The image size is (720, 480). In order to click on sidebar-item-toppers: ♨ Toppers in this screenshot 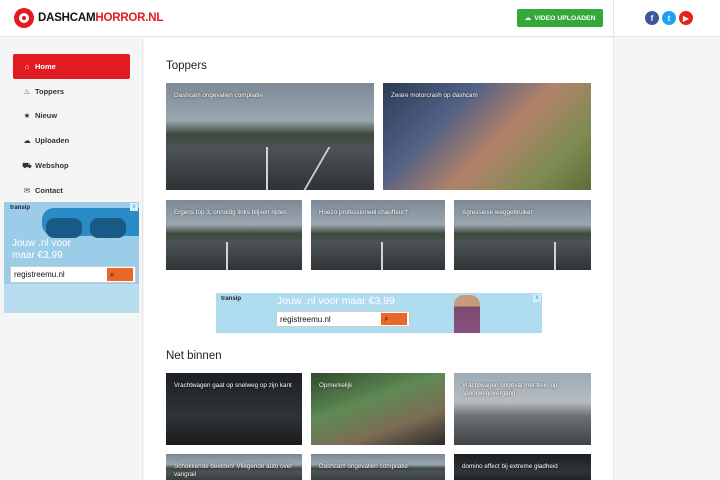, I will do `click(71, 91)`.